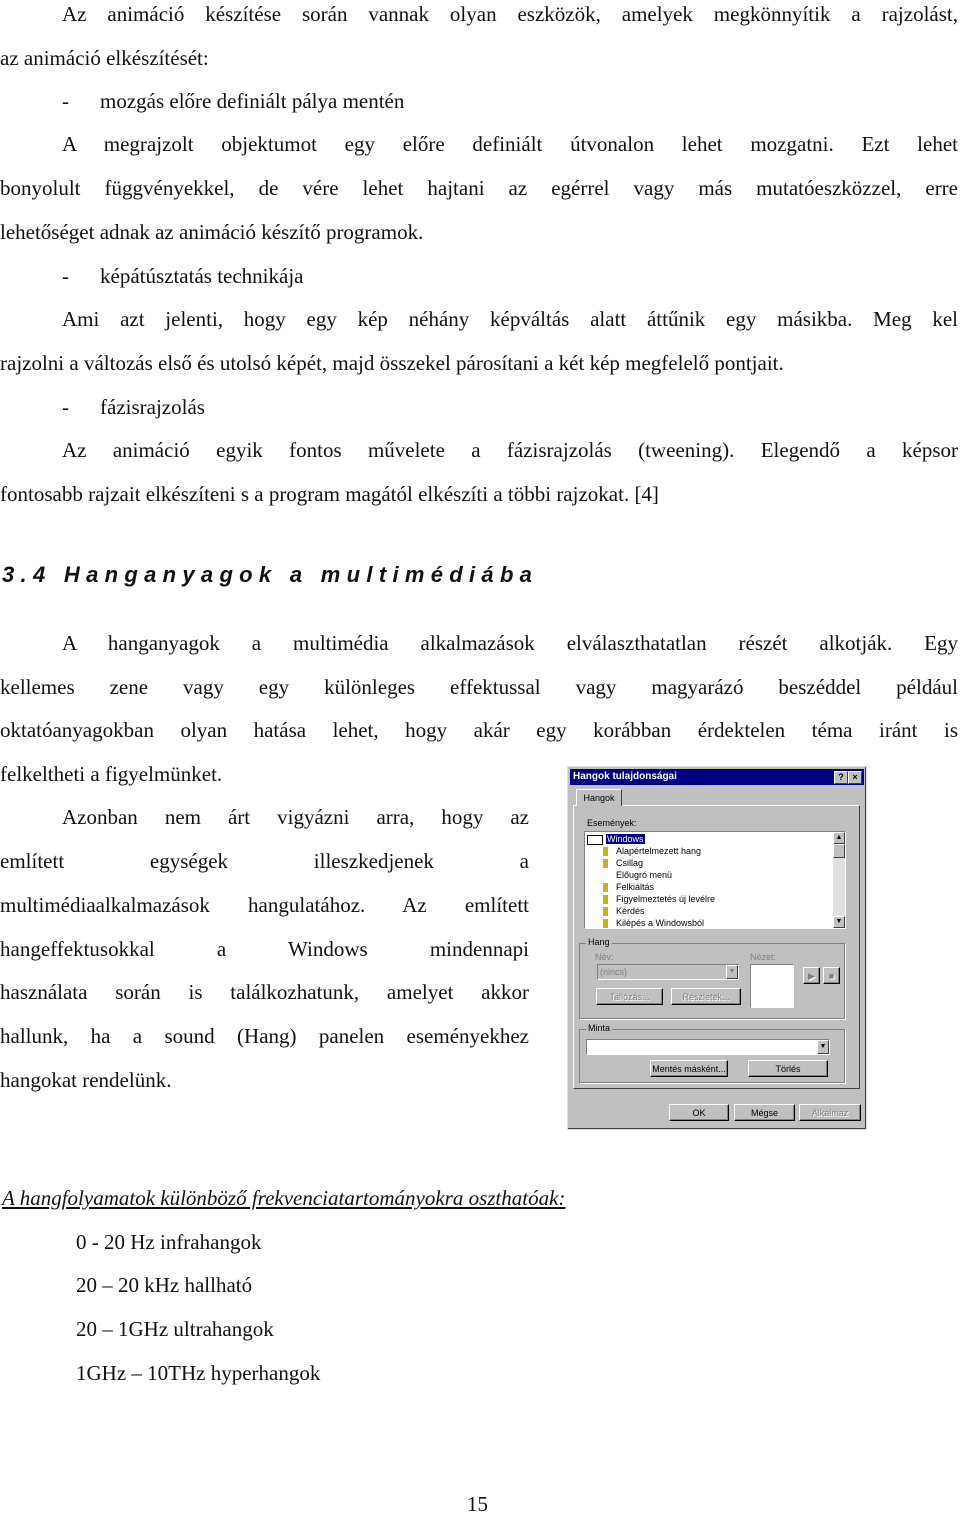 This screenshot has width=960, height=1517. Describe the element at coordinates (839, 922) in the screenshot. I see `scroll-down-icon: ▼` at that location.